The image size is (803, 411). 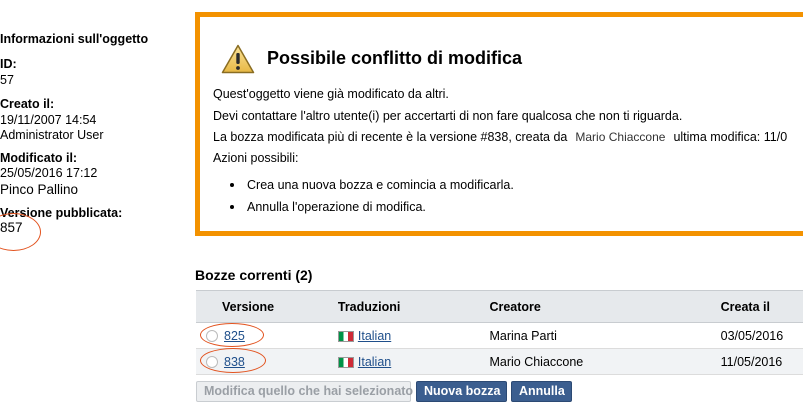 What do you see at coordinates (49, 173) in the screenshot?
I see `modified-date: 25/05/2016 17:12` at bounding box center [49, 173].